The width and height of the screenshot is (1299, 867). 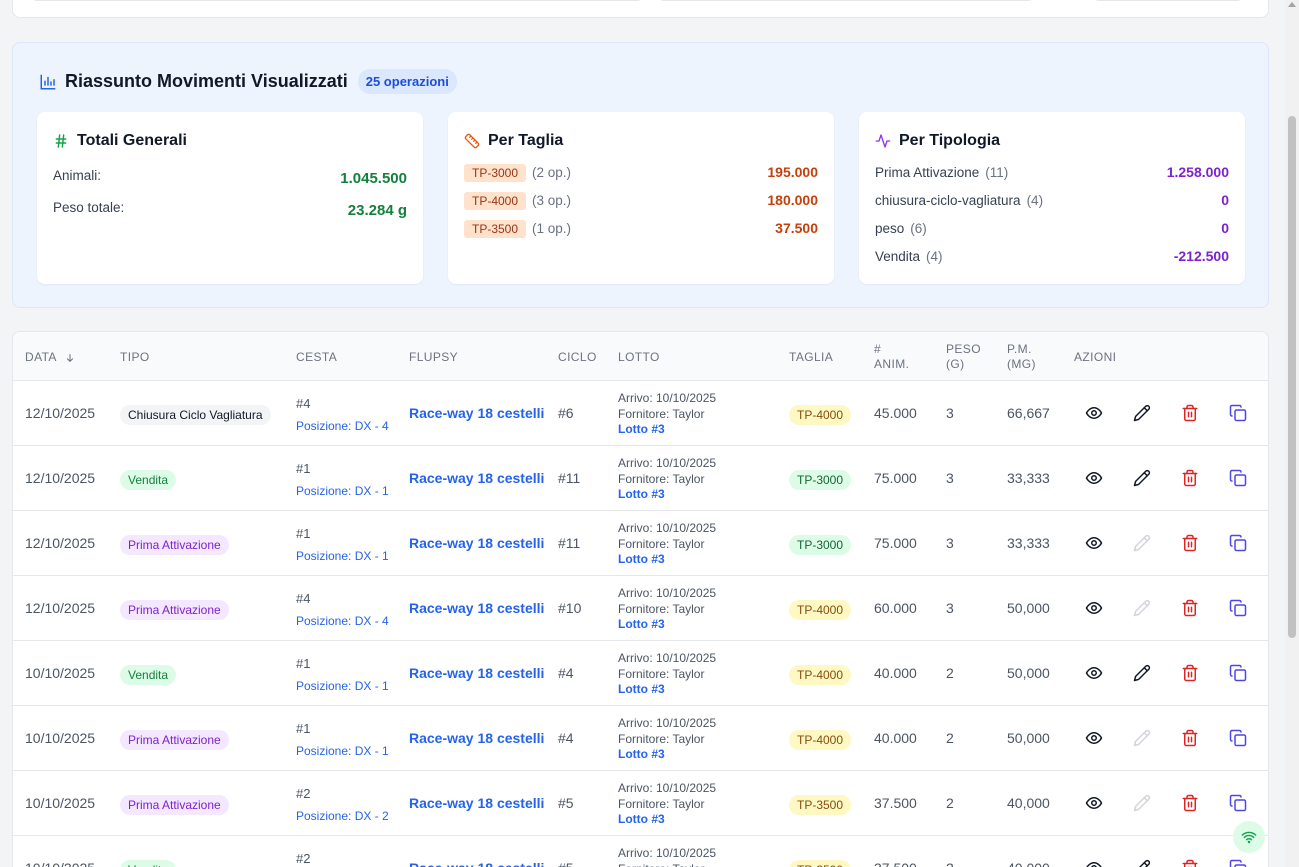 I want to click on cell-basket-number: #1, so click(x=303, y=663).